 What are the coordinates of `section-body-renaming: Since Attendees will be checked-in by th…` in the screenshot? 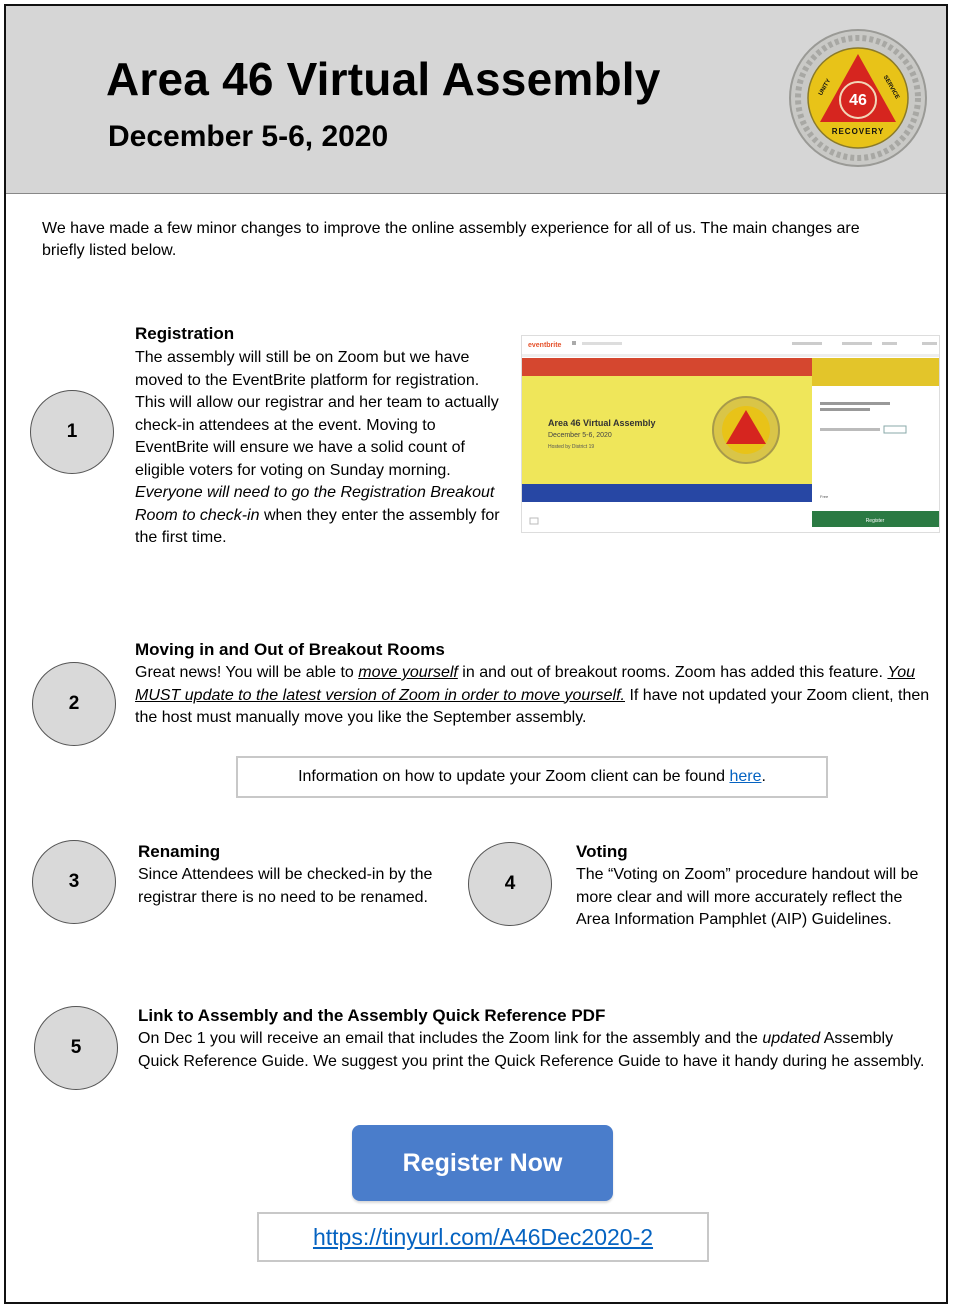 It's located at (285, 886).